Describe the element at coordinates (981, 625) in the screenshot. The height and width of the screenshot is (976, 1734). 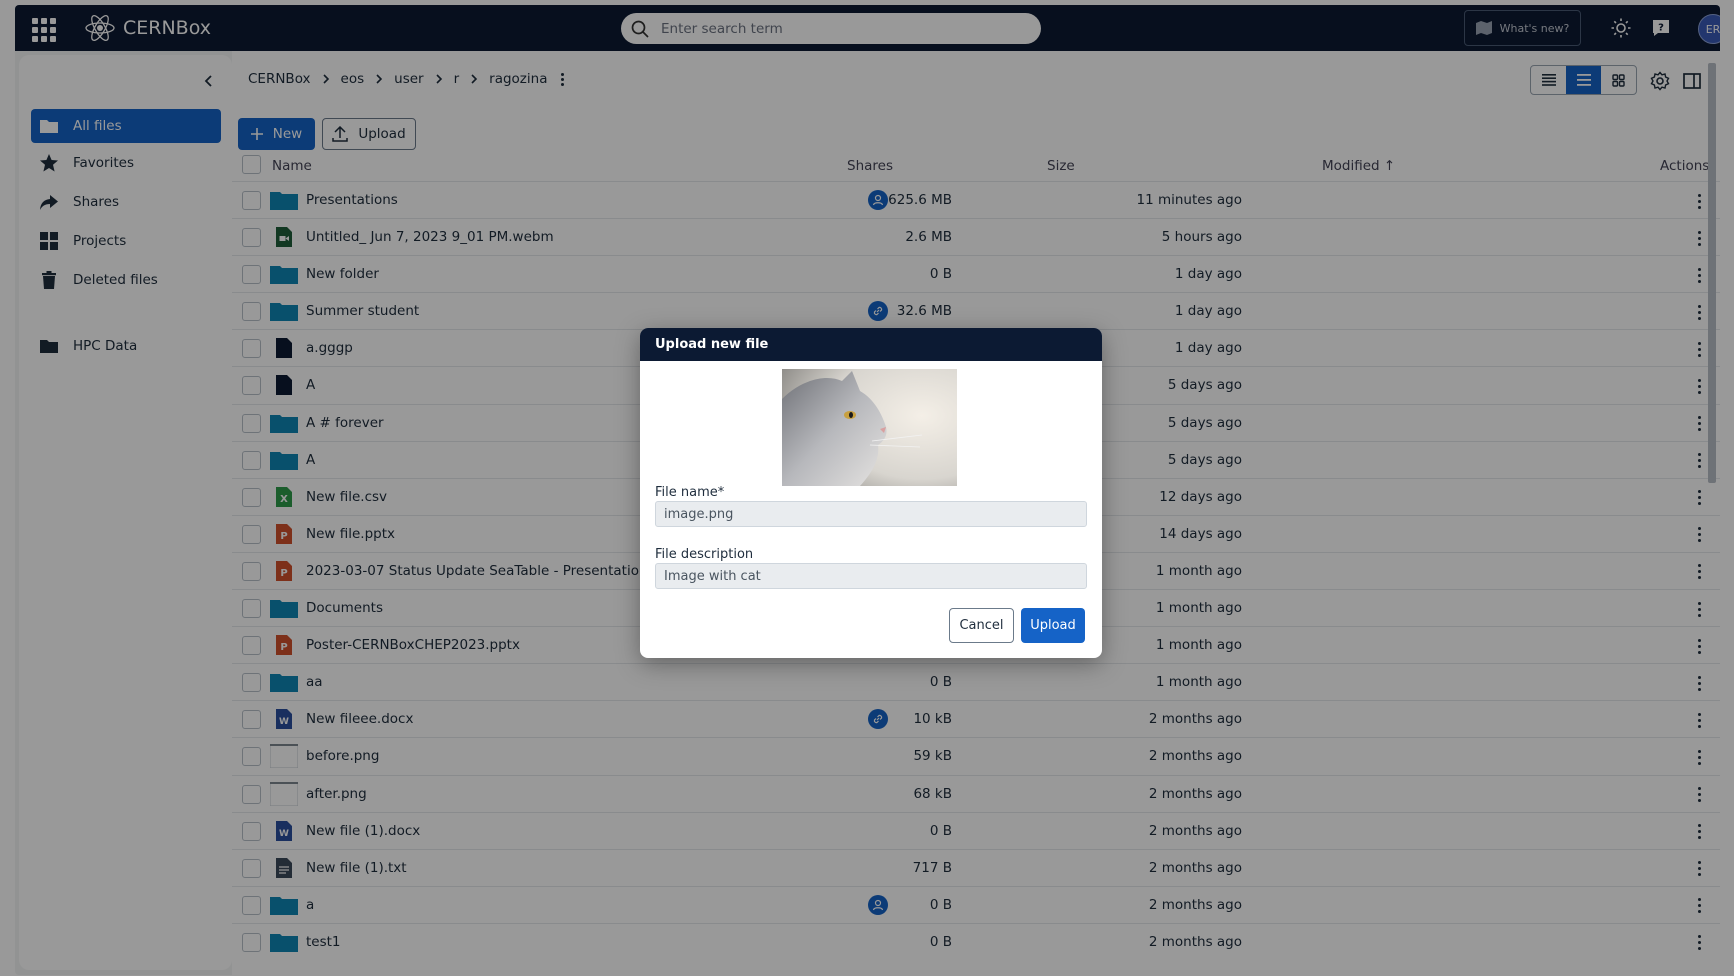
I see `cancel-button: Cancel` at that location.